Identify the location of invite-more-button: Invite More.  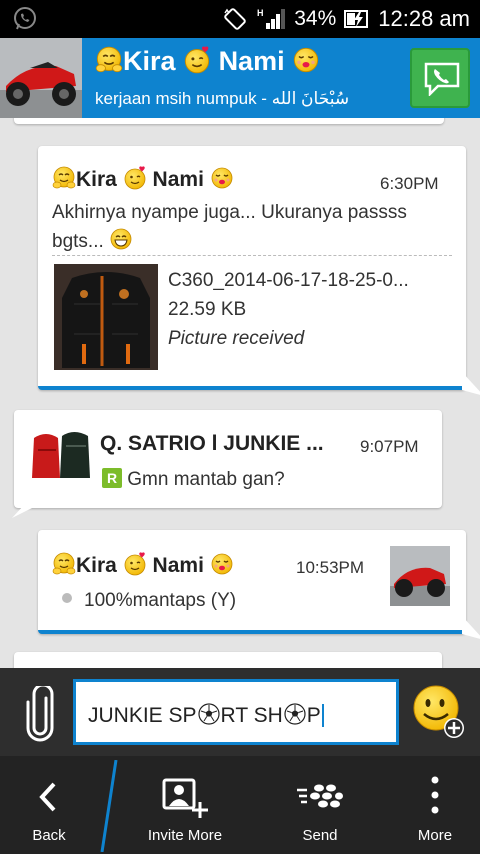
(185, 805).